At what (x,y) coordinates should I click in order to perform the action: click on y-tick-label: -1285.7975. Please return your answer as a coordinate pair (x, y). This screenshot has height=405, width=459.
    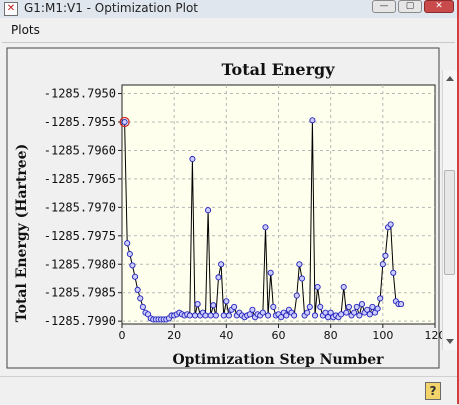
    Looking at the image, I should click on (80, 236).